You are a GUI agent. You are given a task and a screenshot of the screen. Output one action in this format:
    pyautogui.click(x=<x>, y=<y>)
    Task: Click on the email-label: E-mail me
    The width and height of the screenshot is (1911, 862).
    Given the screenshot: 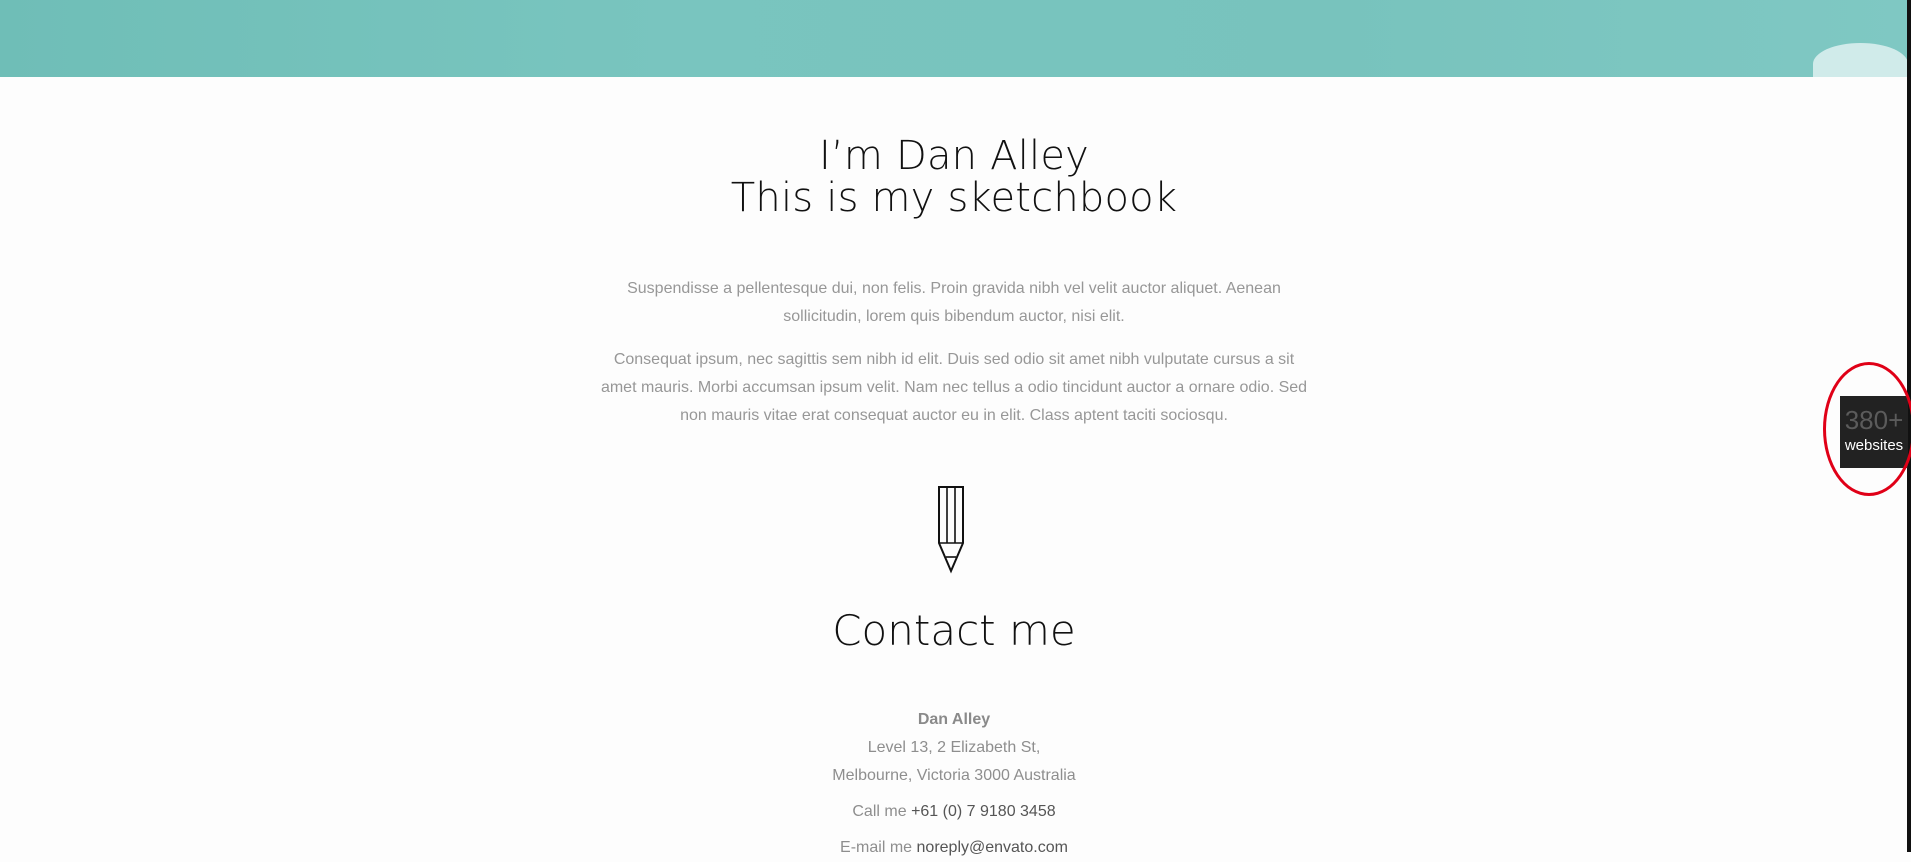 What is the action you would take?
    pyautogui.click(x=876, y=847)
    